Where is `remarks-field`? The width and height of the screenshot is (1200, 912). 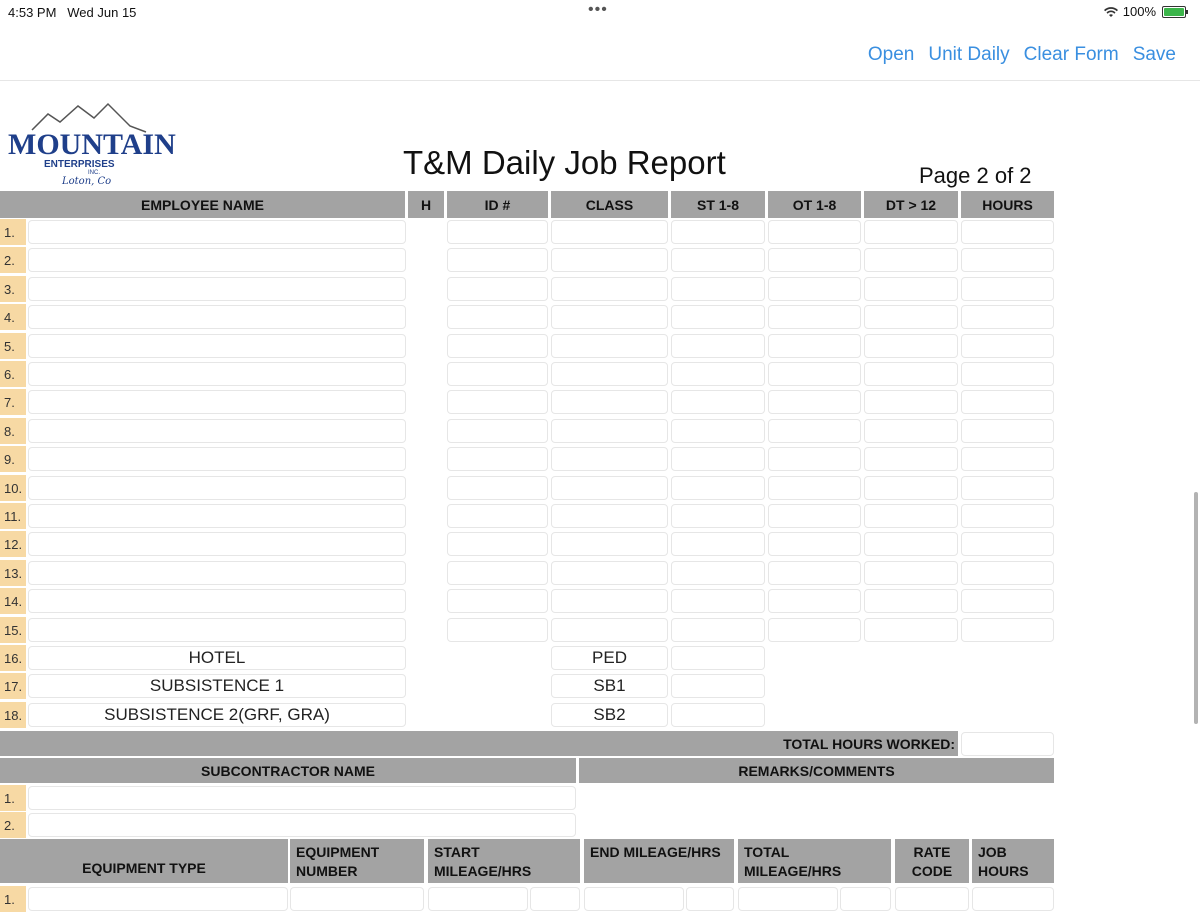
remarks-field is located at coordinates (816, 811).